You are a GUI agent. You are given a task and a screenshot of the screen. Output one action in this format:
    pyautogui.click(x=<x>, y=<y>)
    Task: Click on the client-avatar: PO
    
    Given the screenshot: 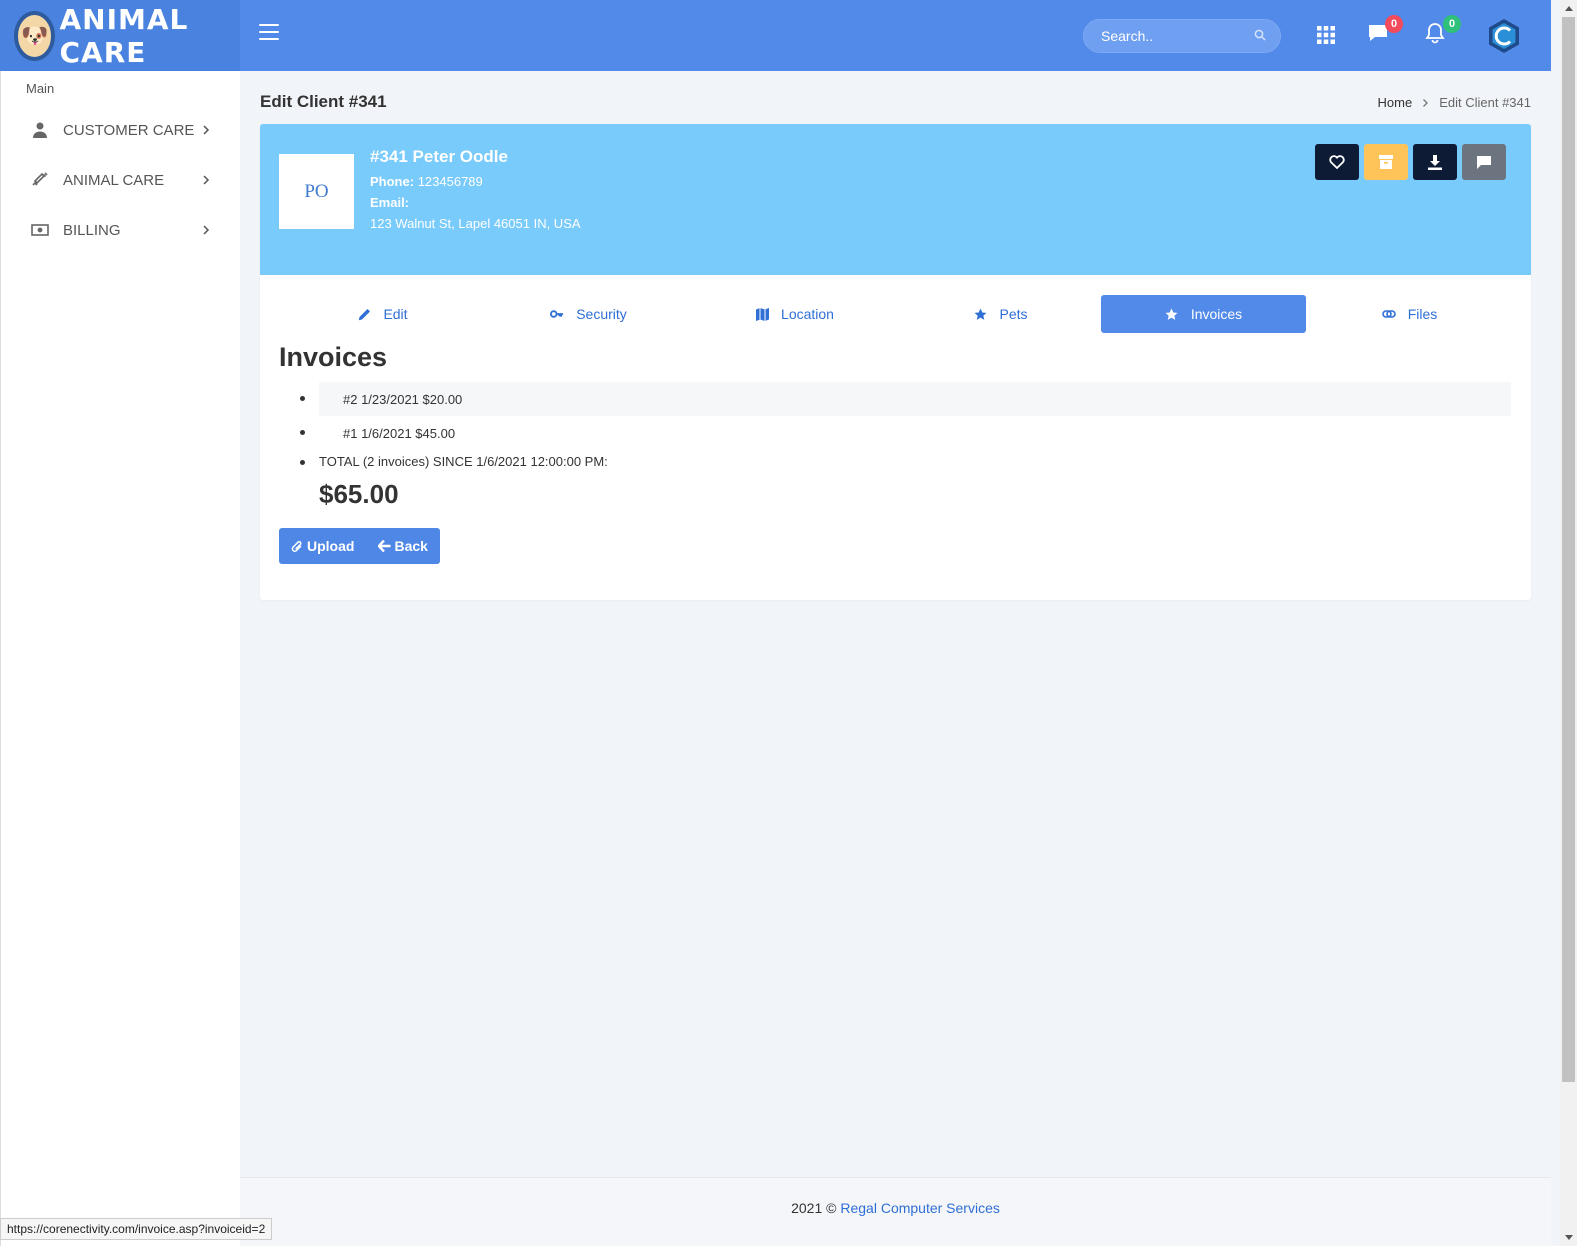 What is the action you would take?
    pyautogui.click(x=316, y=191)
    